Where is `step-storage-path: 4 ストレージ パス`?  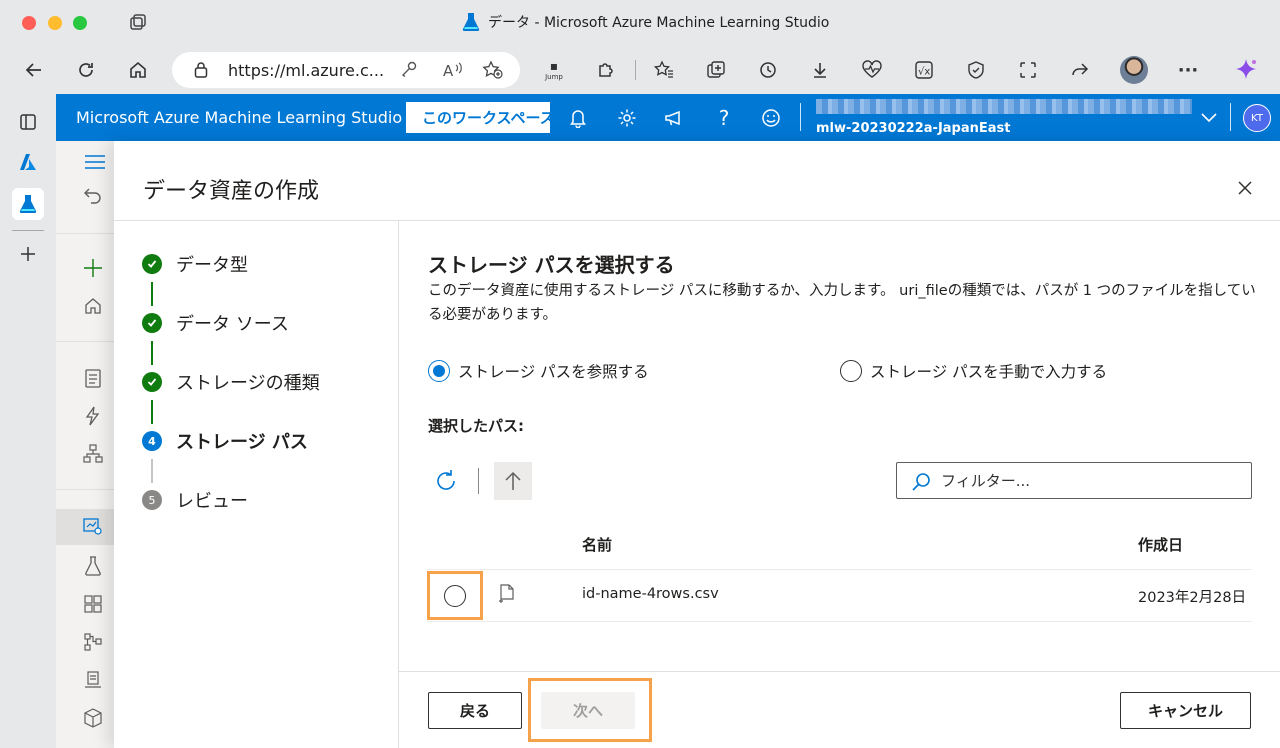 step-storage-path: 4 ストレージ パス is located at coordinates (225, 441).